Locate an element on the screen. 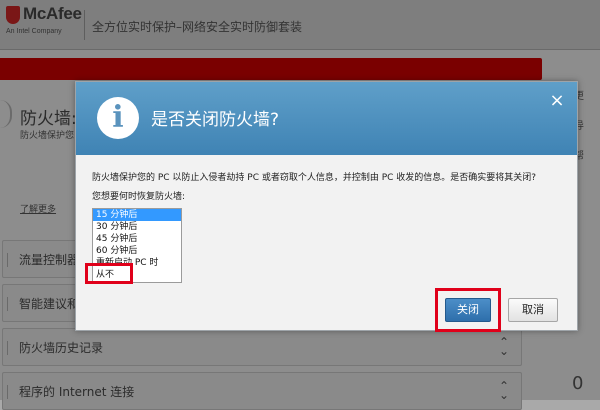 This screenshot has width=600, height=410. header-divider is located at coordinates (84, 25).